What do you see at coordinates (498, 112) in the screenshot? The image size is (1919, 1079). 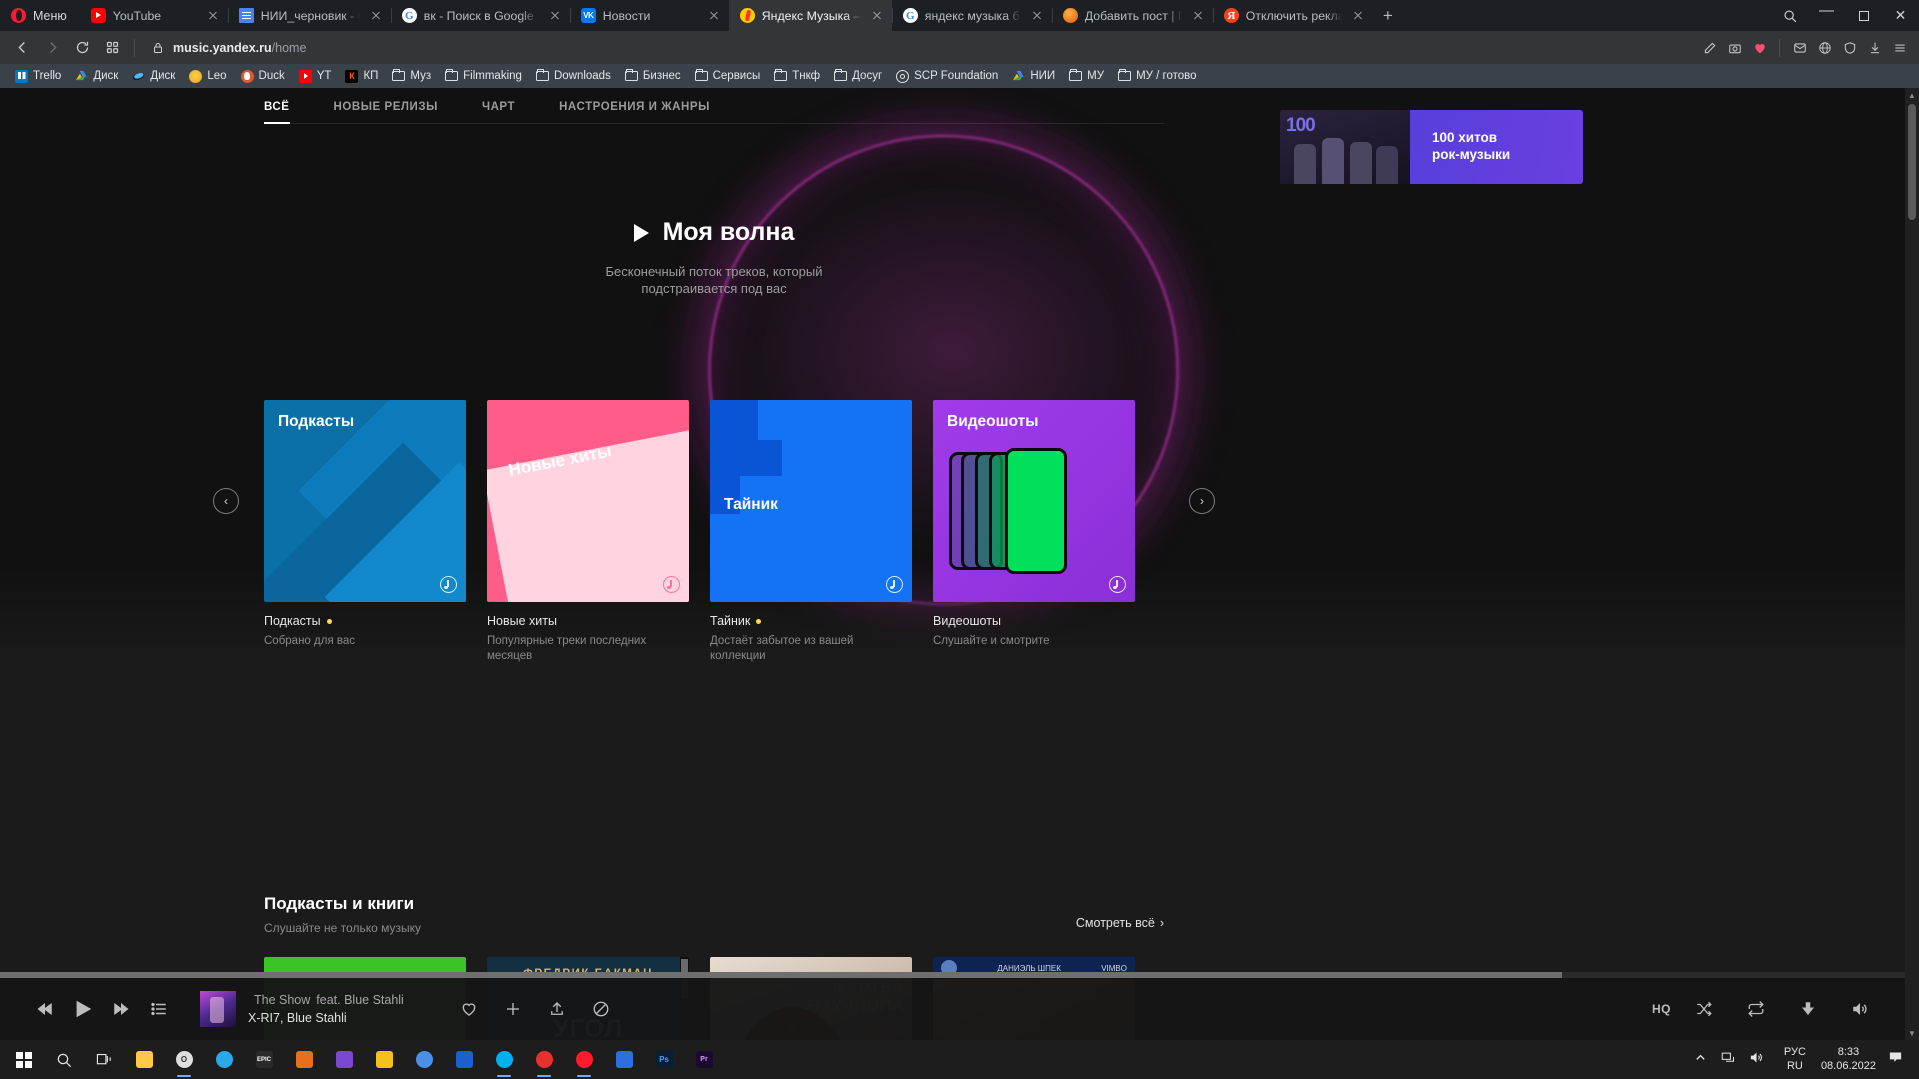 I see `tab-chart: ЧАРТ` at bounding box center [498, 112].